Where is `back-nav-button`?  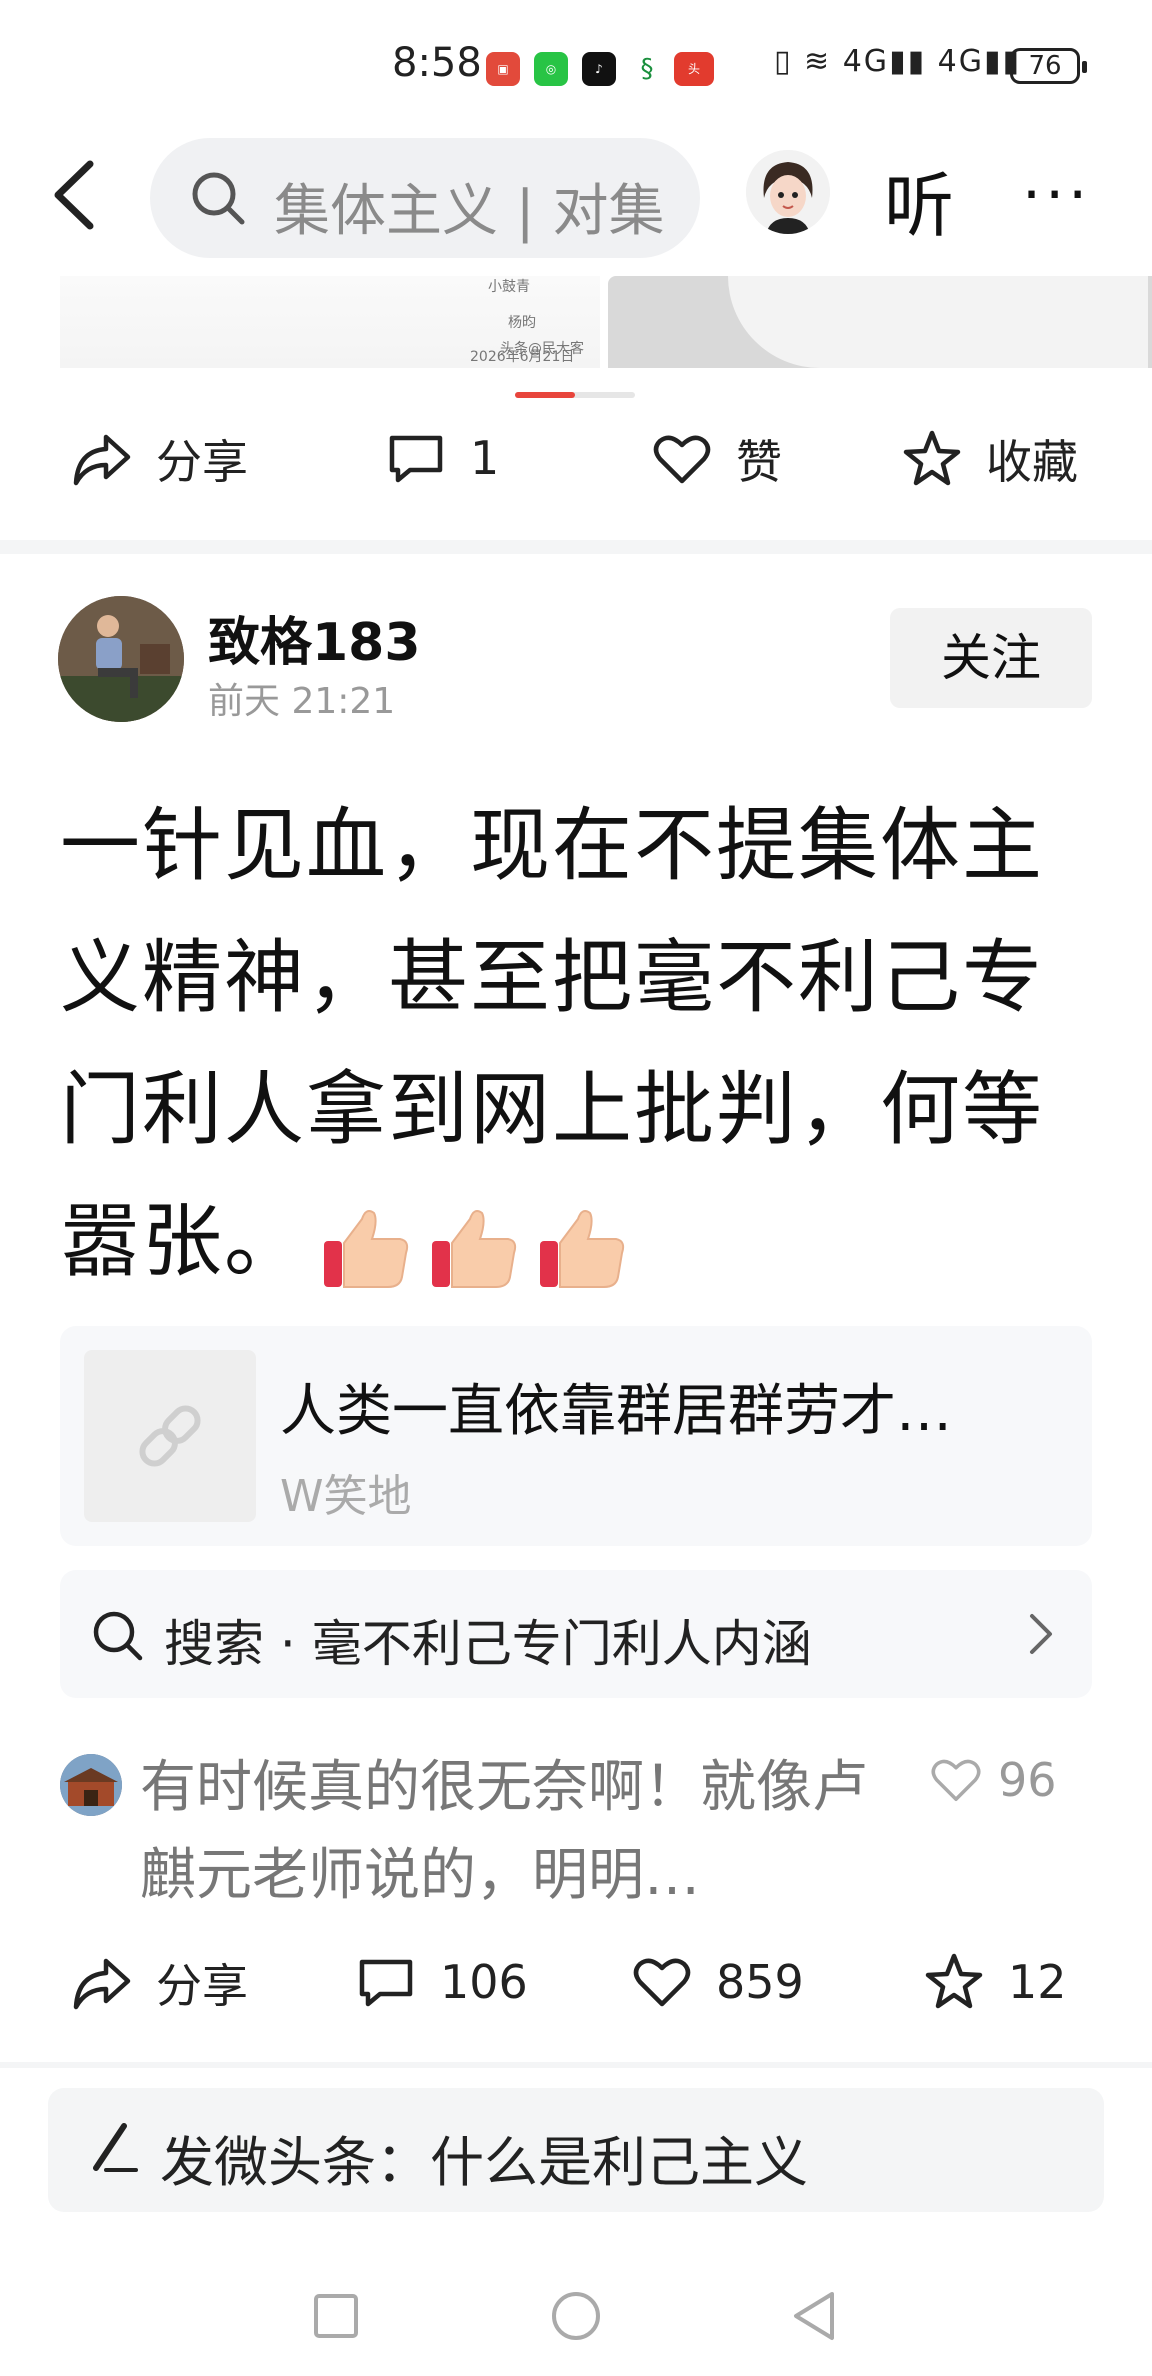 back-nav-button is located at coordinates (814, 2316).